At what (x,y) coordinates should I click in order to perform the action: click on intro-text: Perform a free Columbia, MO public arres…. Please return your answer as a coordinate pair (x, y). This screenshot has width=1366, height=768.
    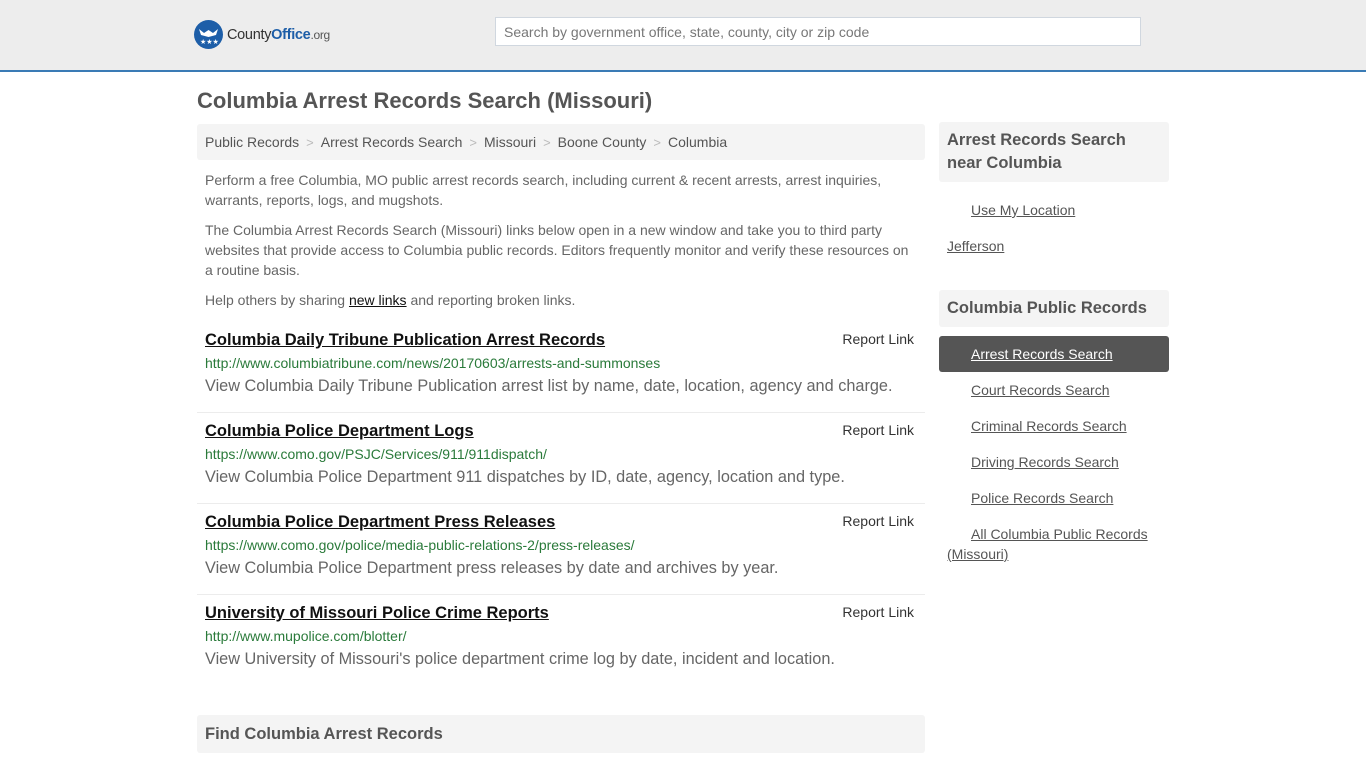
    Looking at the image, I should click on (561, 240).